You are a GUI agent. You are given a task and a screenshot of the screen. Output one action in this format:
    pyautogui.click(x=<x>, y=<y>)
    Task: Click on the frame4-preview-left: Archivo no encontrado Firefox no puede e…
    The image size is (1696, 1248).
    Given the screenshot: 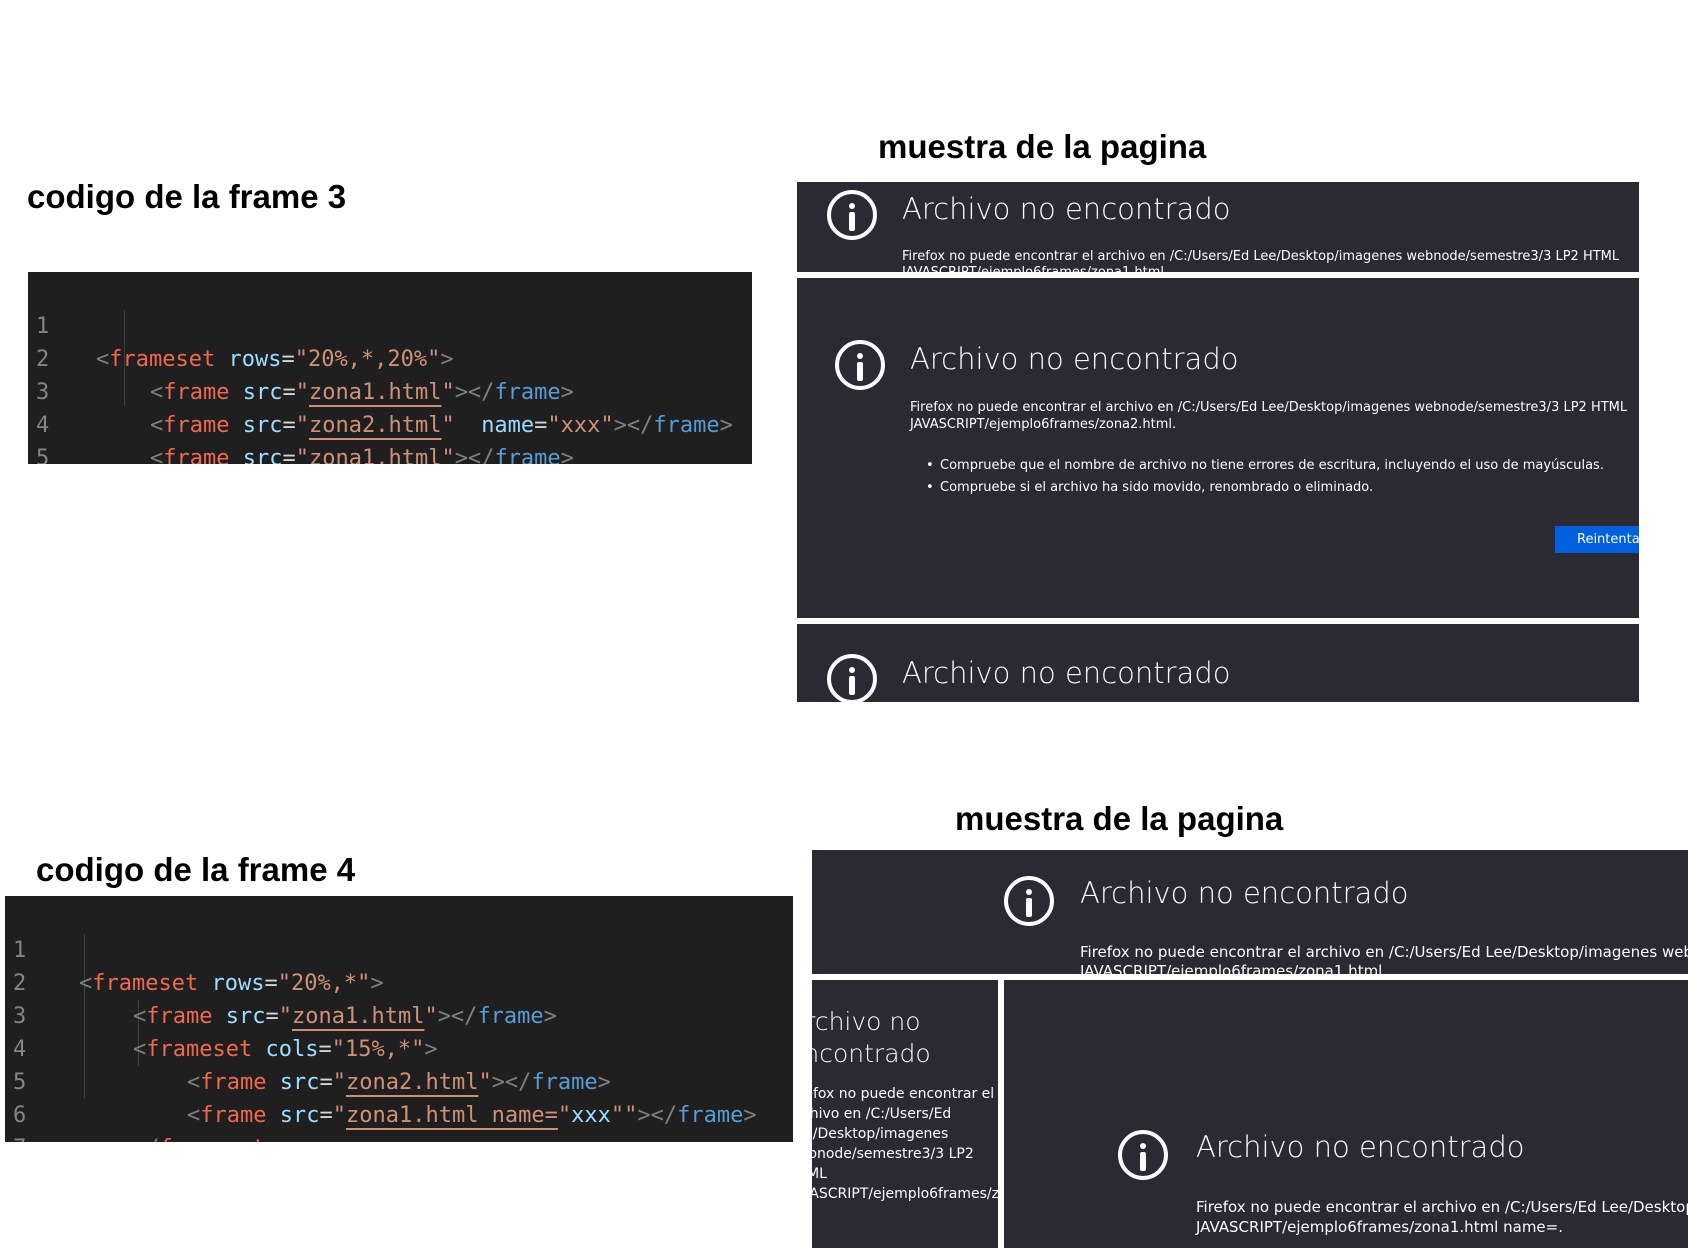 What is the action you would take?
    pyautogui.click(x=905, y=1114)
    